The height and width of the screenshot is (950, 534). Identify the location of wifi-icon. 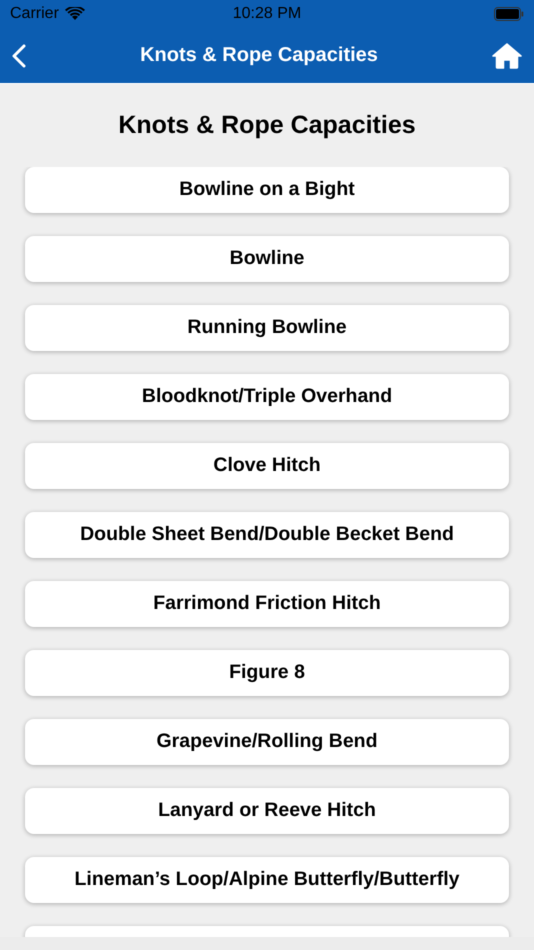
(74, 14).